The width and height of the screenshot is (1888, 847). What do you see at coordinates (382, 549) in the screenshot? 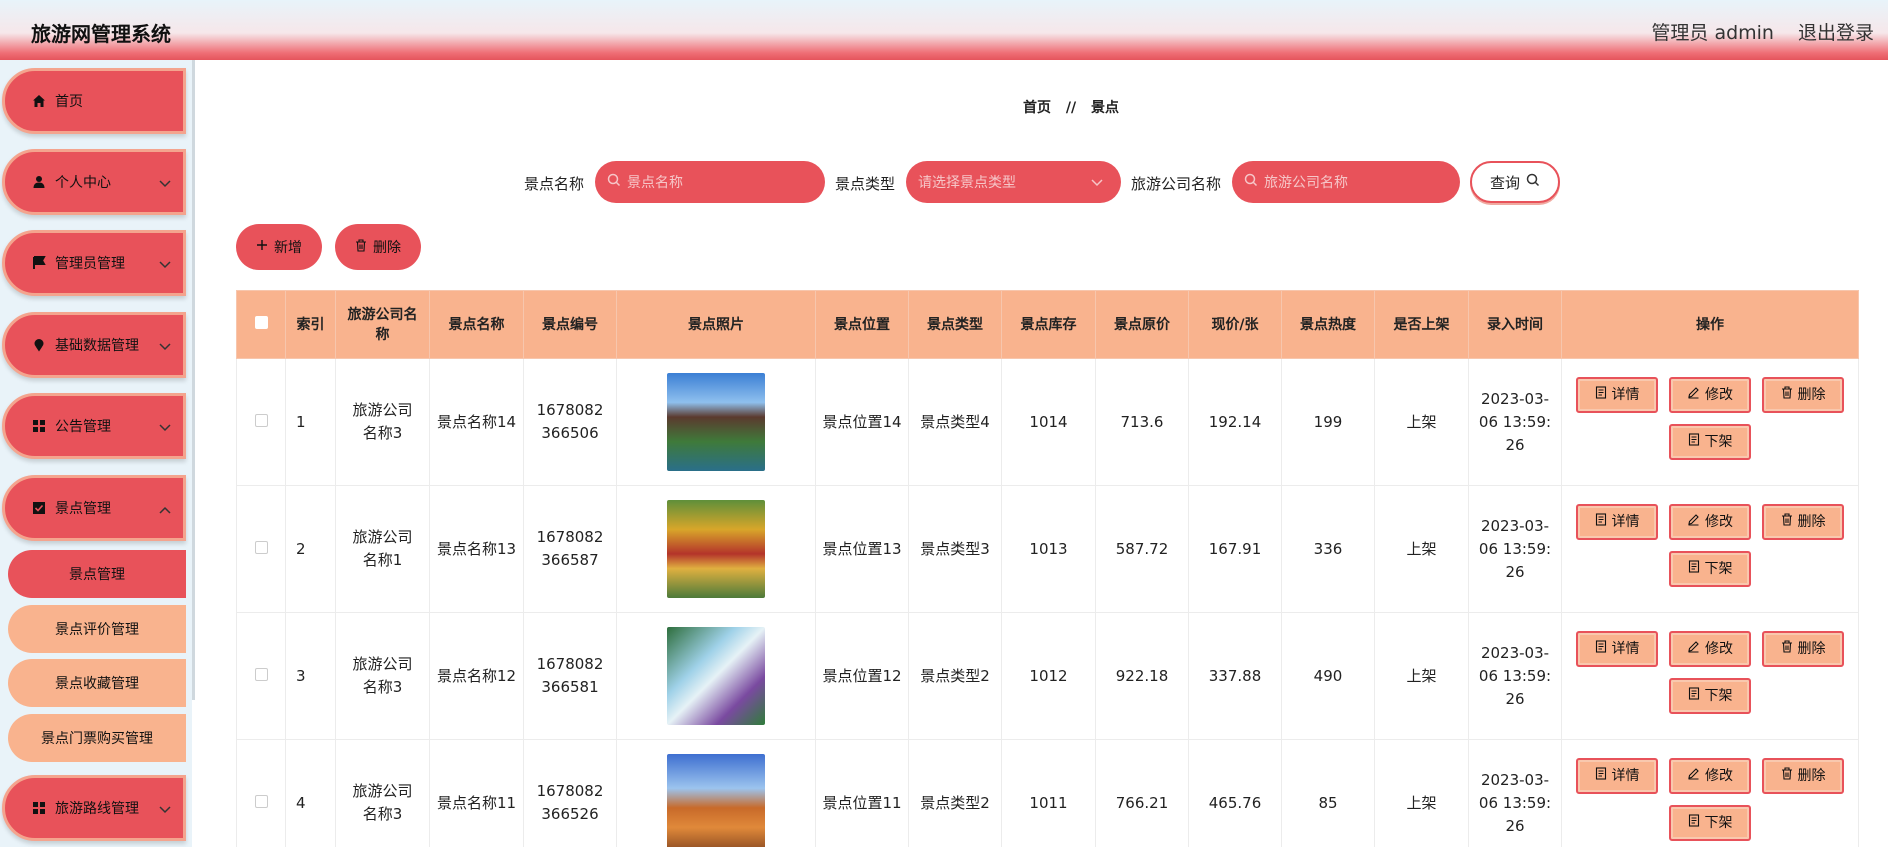
I see `company-cell: 旅游公司名称1` at bounding box center [382, 549].